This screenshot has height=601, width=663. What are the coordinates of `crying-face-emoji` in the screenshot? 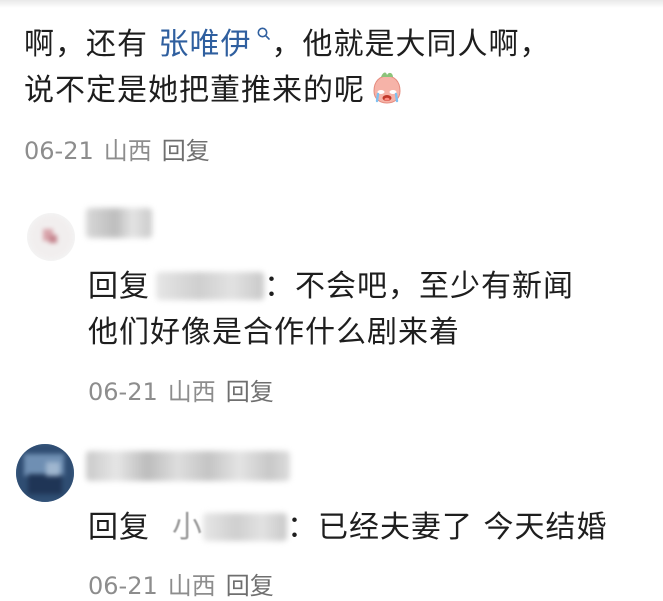 It's located at (387, 95).